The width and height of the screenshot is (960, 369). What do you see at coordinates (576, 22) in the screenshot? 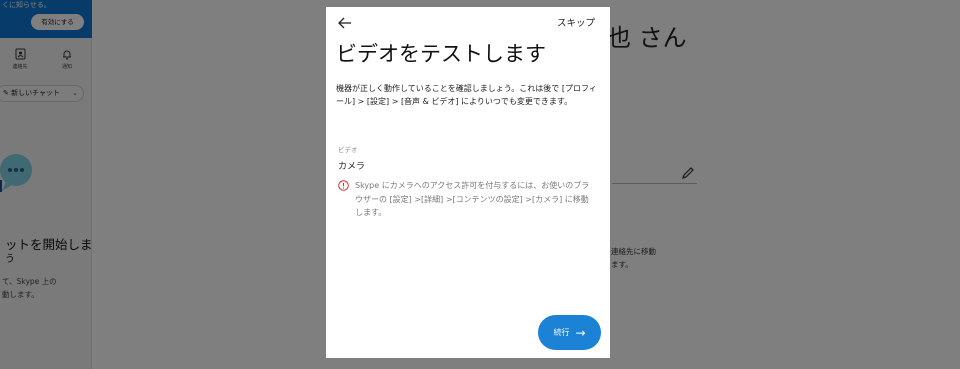
I see `skip-button: スキップ` at bounding box center [576, 22].